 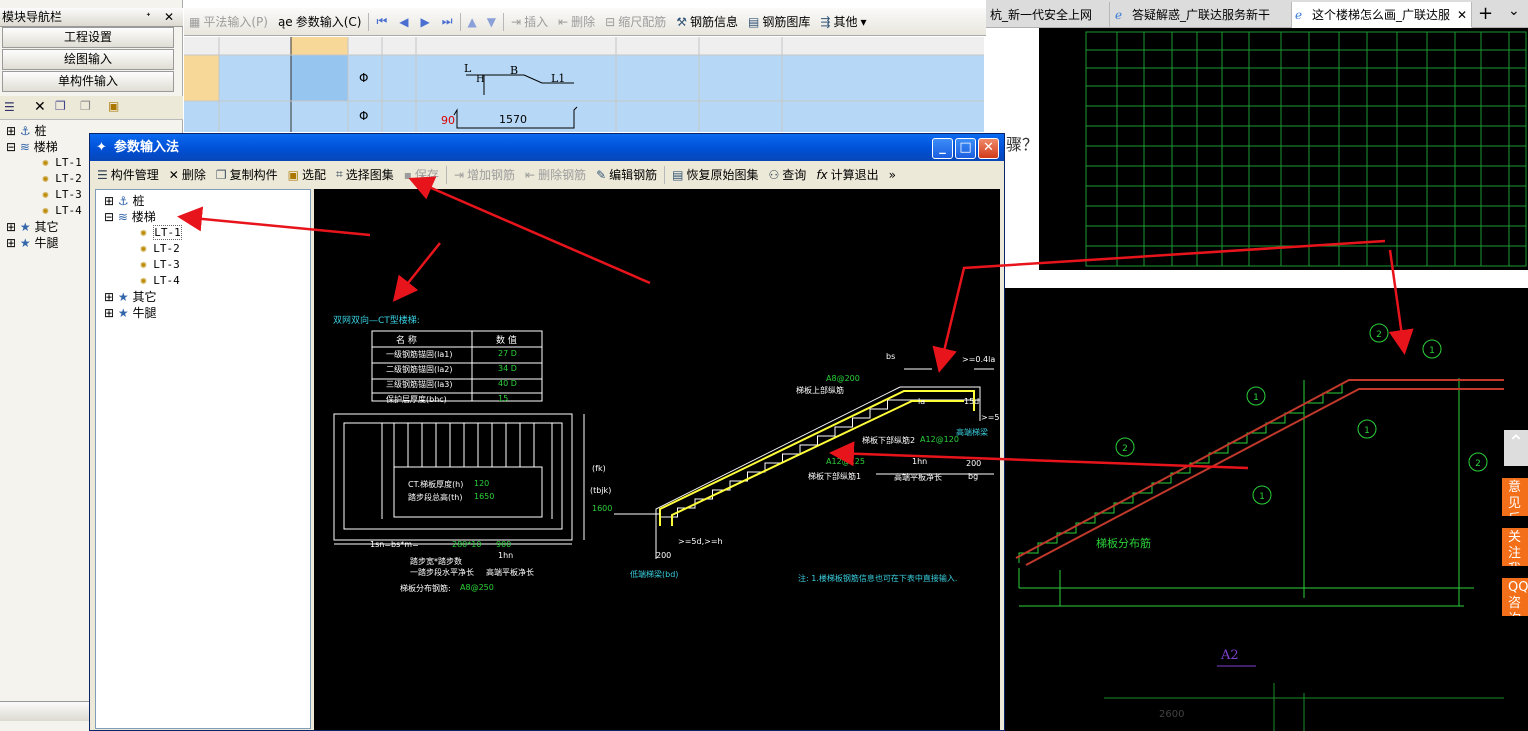 I want to click on dlg-tree-item-lt1: ✺ LT-1, so click(x=207, y=233).